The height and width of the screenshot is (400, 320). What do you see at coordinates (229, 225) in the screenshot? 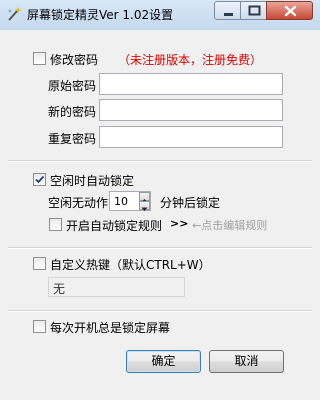
I see `edit-rules-hint: ←点击编辑规则` at bounding box center [229, 225].